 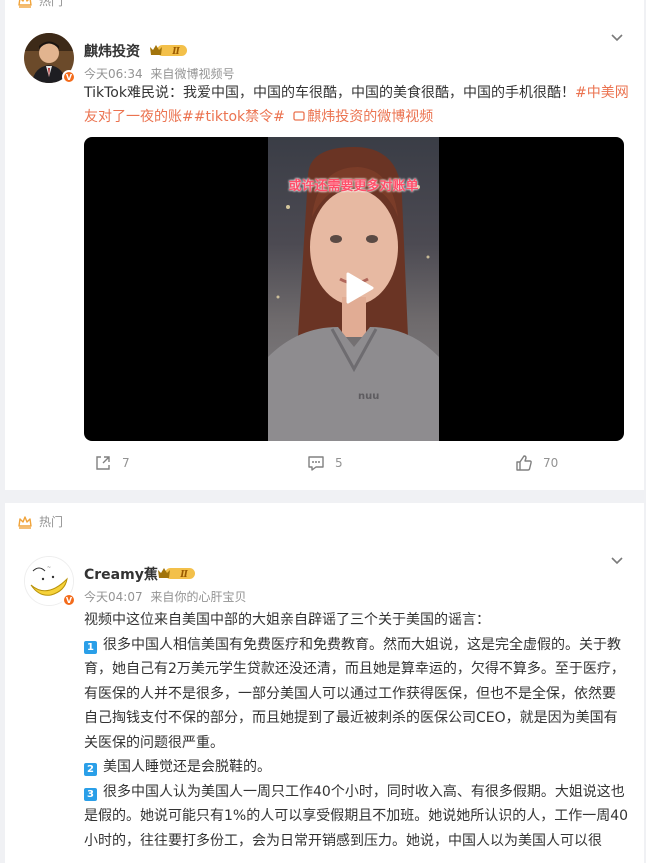 What do you see at coordinates (358, 288) in the screenshot?
I see `play-icon` at bounding box center [358, 288].